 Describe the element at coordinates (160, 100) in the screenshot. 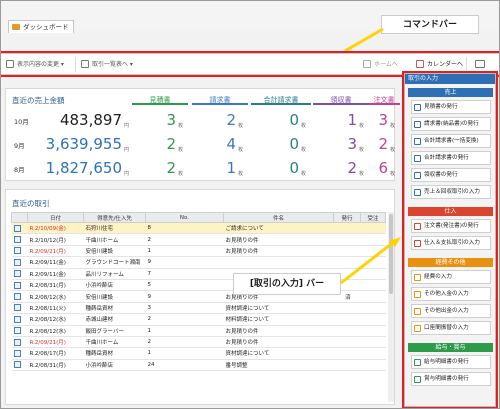

I see `card-0-label: 見積書` at that location.